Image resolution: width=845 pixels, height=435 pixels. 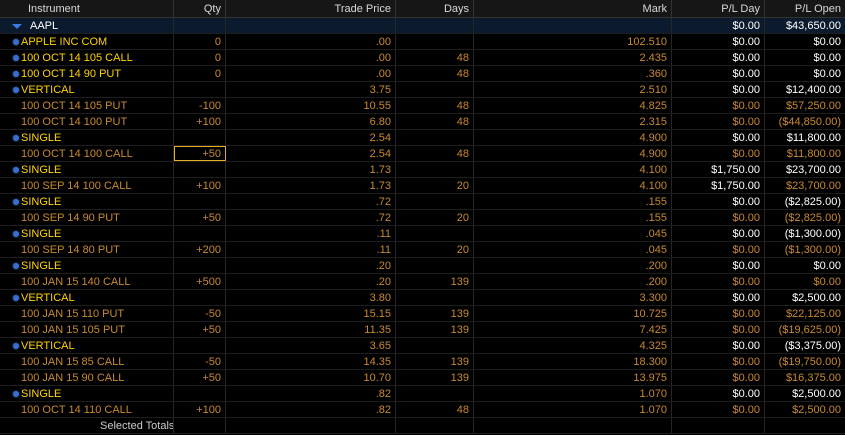 I want to click on mark-cell-text: 4.900, so click(x=653, y=138).